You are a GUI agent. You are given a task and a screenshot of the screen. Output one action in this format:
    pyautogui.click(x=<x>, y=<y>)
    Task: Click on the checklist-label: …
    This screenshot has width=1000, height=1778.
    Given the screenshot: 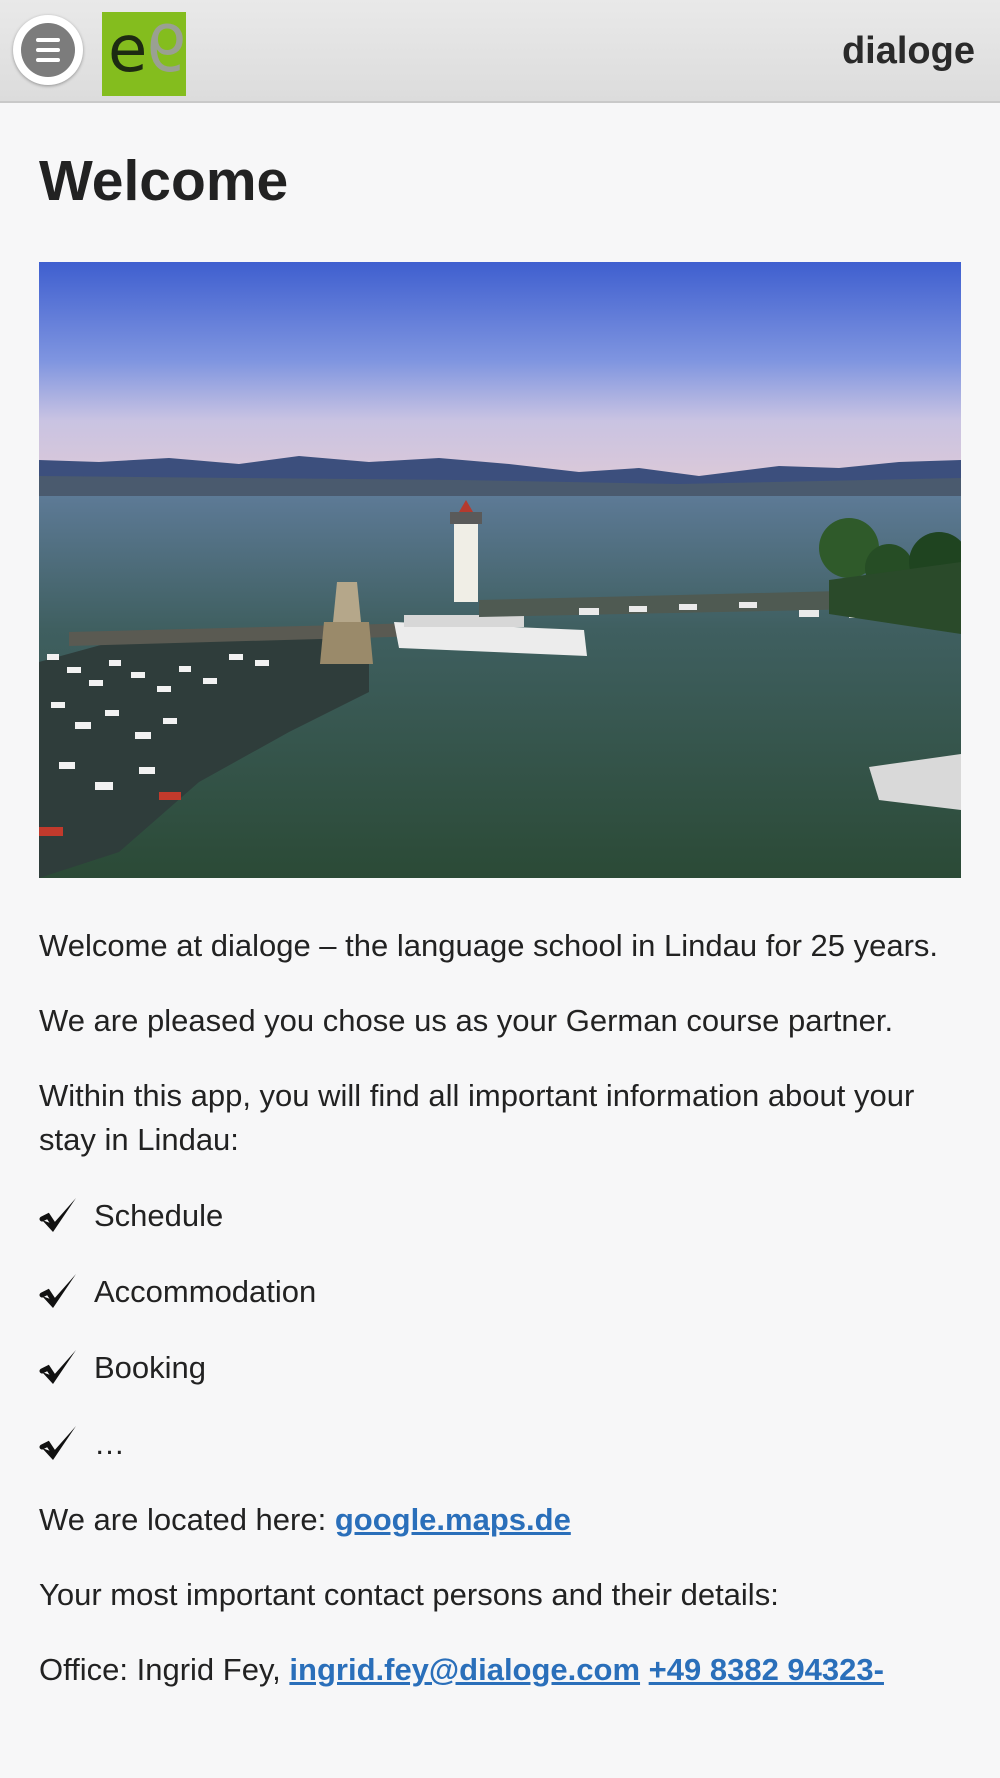 What is the action you would take?
    pyautogui.click(x=109, y=1443)
    